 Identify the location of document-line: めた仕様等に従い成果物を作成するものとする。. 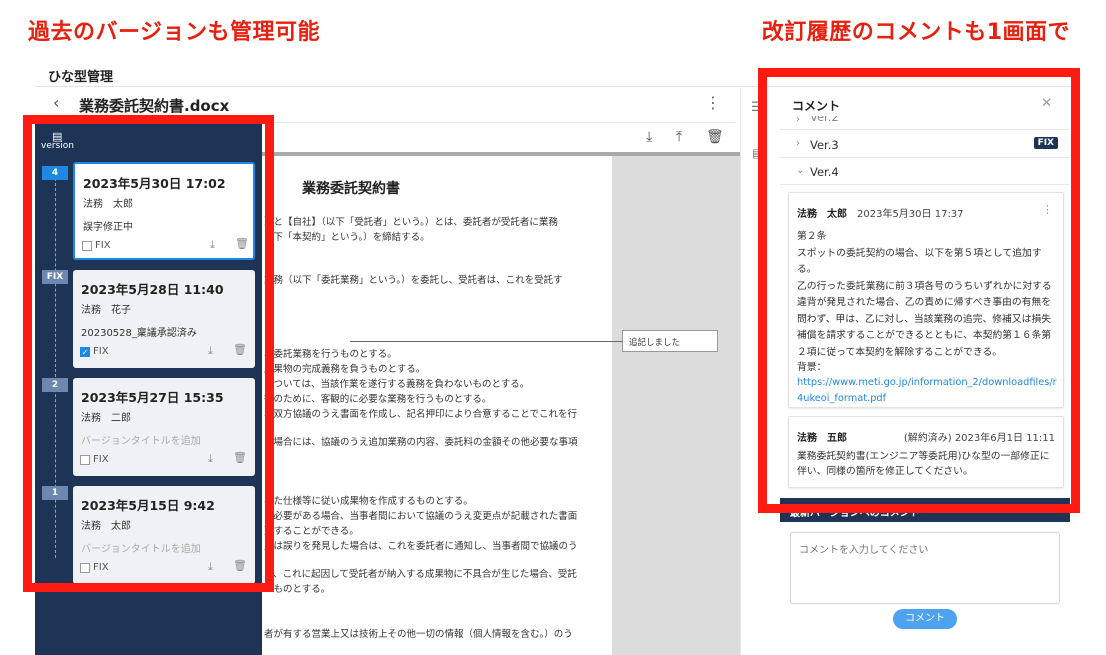
(368, 501).